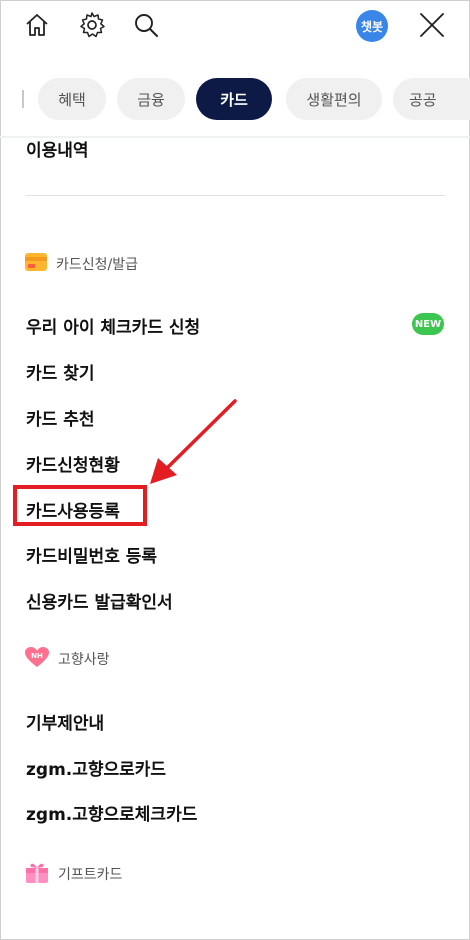  I want to click on category-tabs: 혜택 금융 카드 생활편의 공공, so click(235, 99).